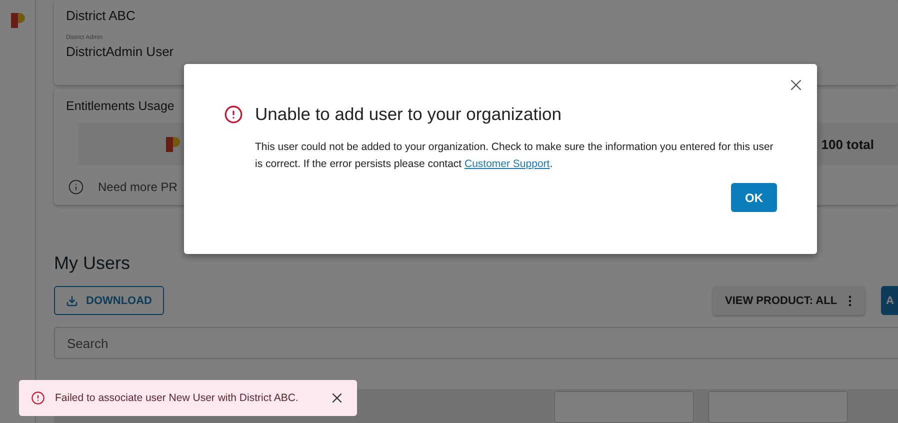 The height and width of the screenshot is (423, 898). I want to click on view-product-button: VIEW PRODUCT: ALL, so click(789, 300).